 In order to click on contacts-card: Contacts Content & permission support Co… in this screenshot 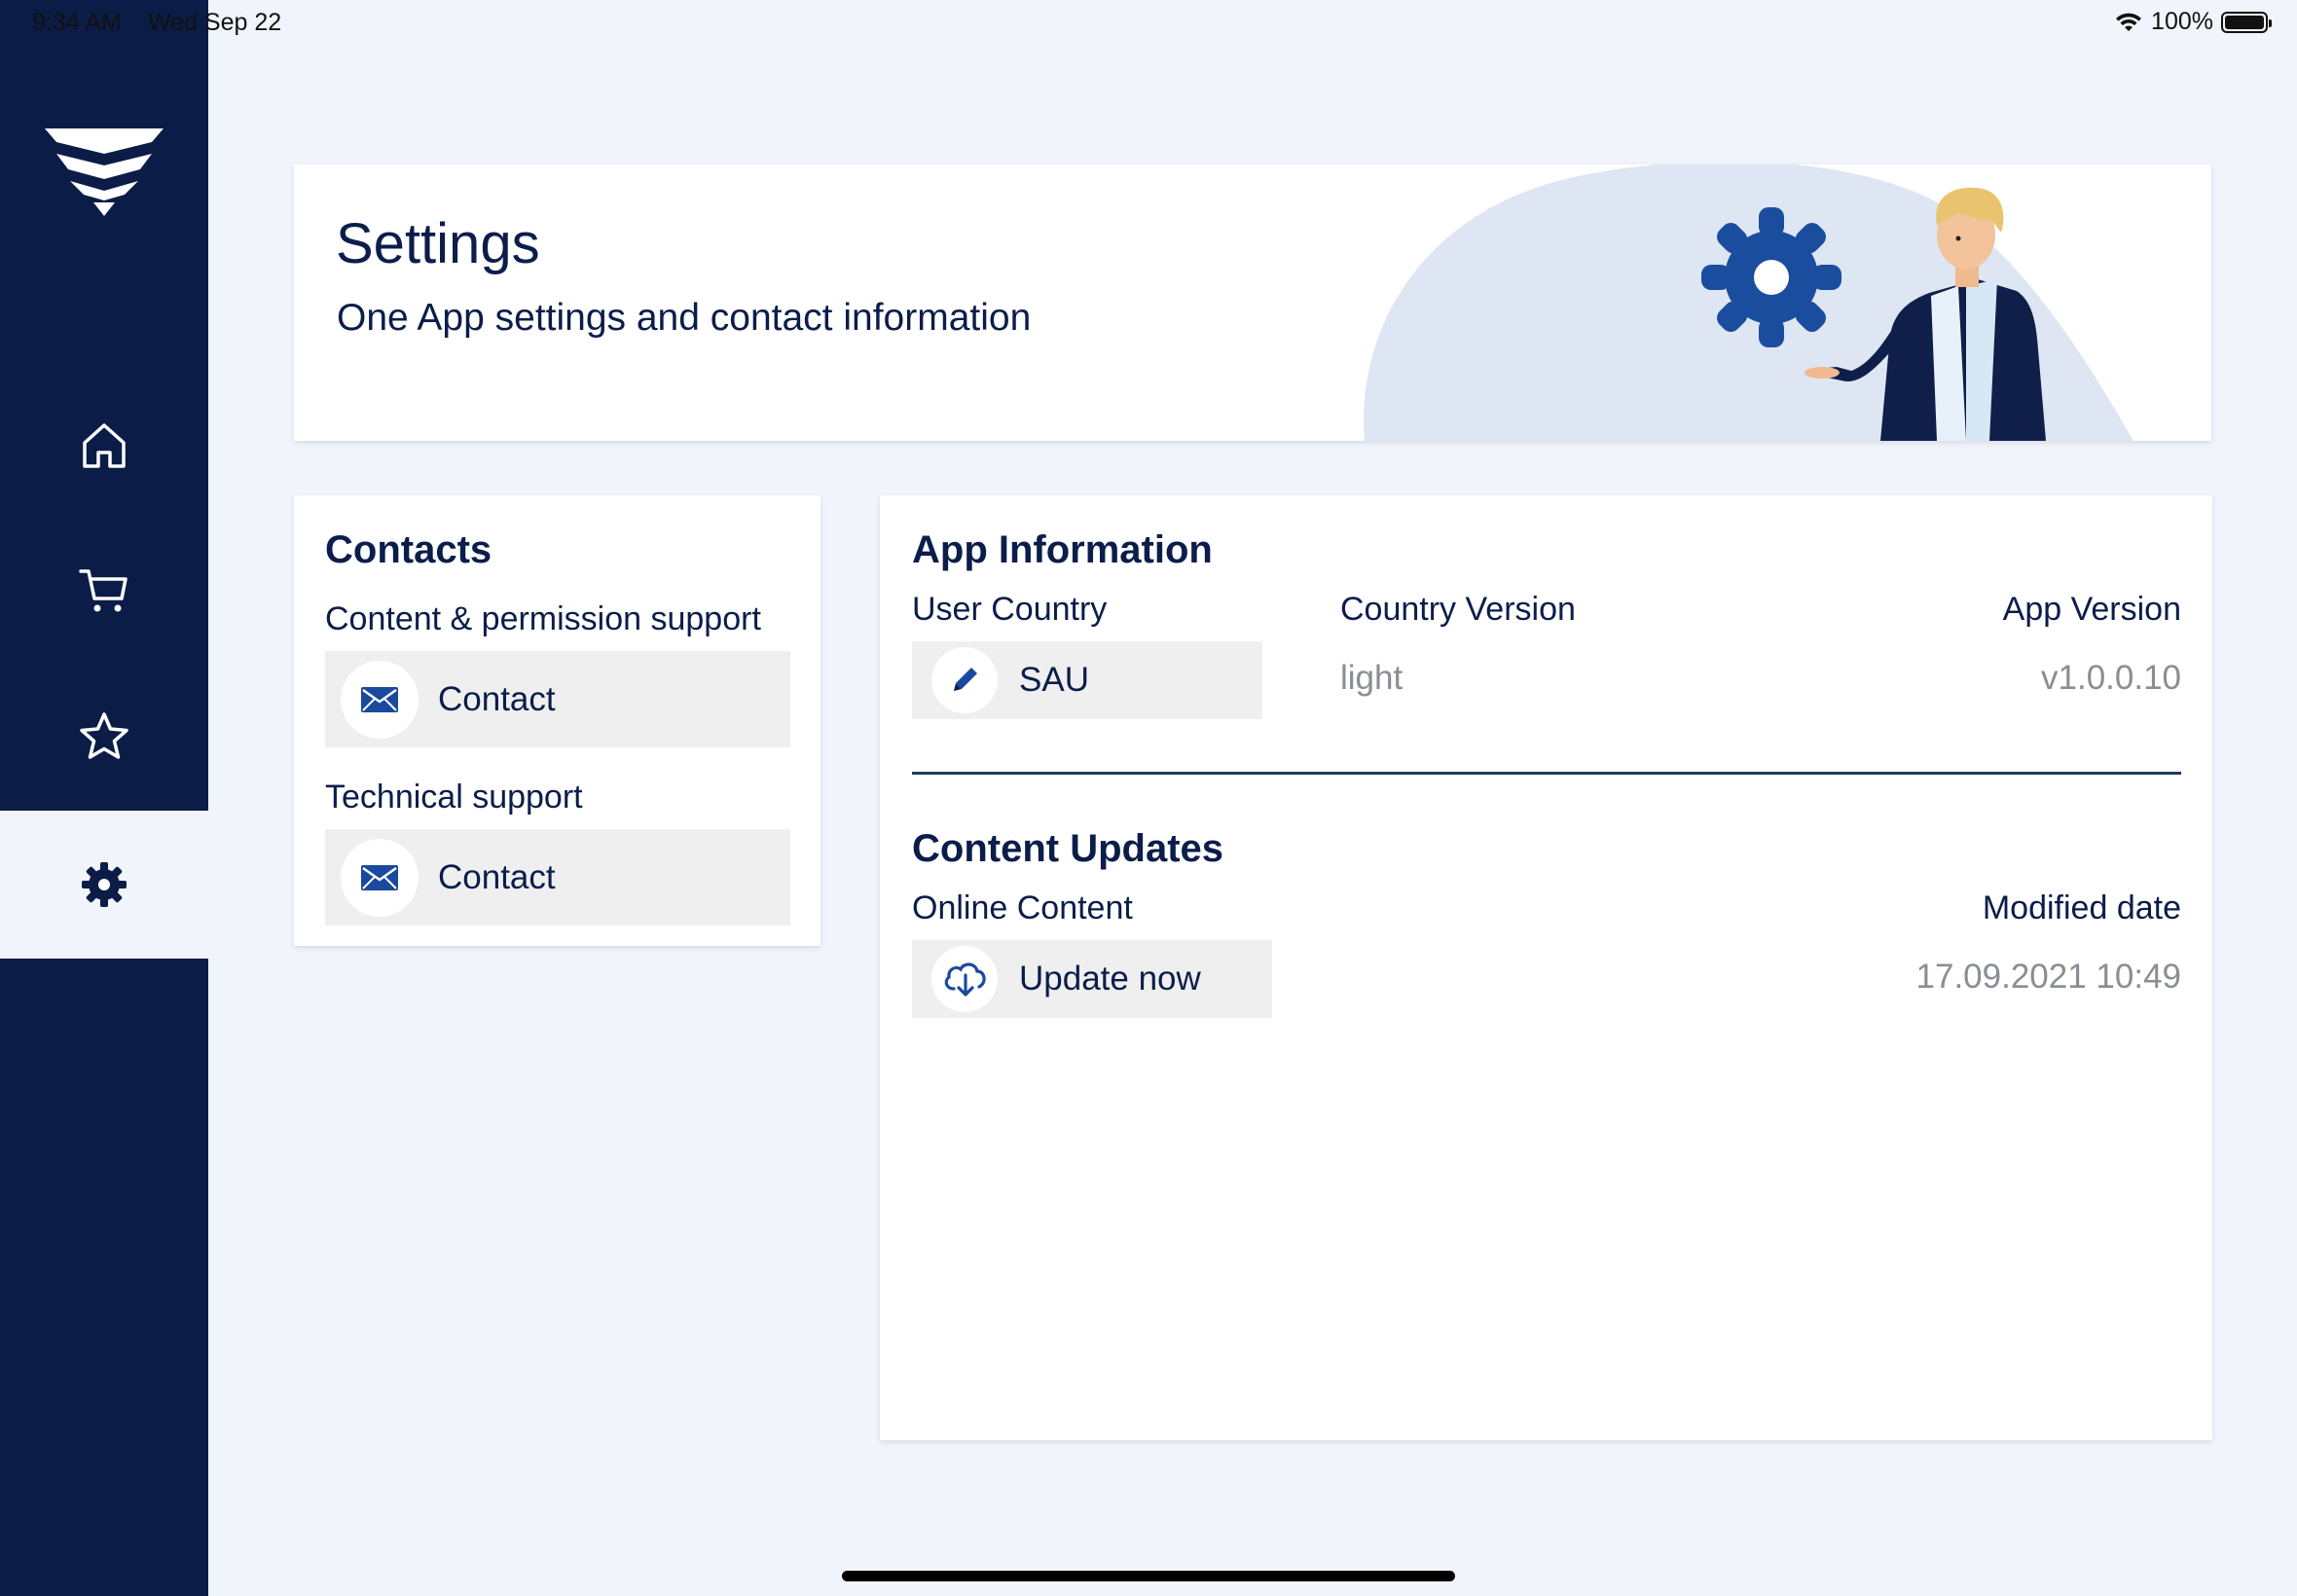, I will do `click(557, 720)`.